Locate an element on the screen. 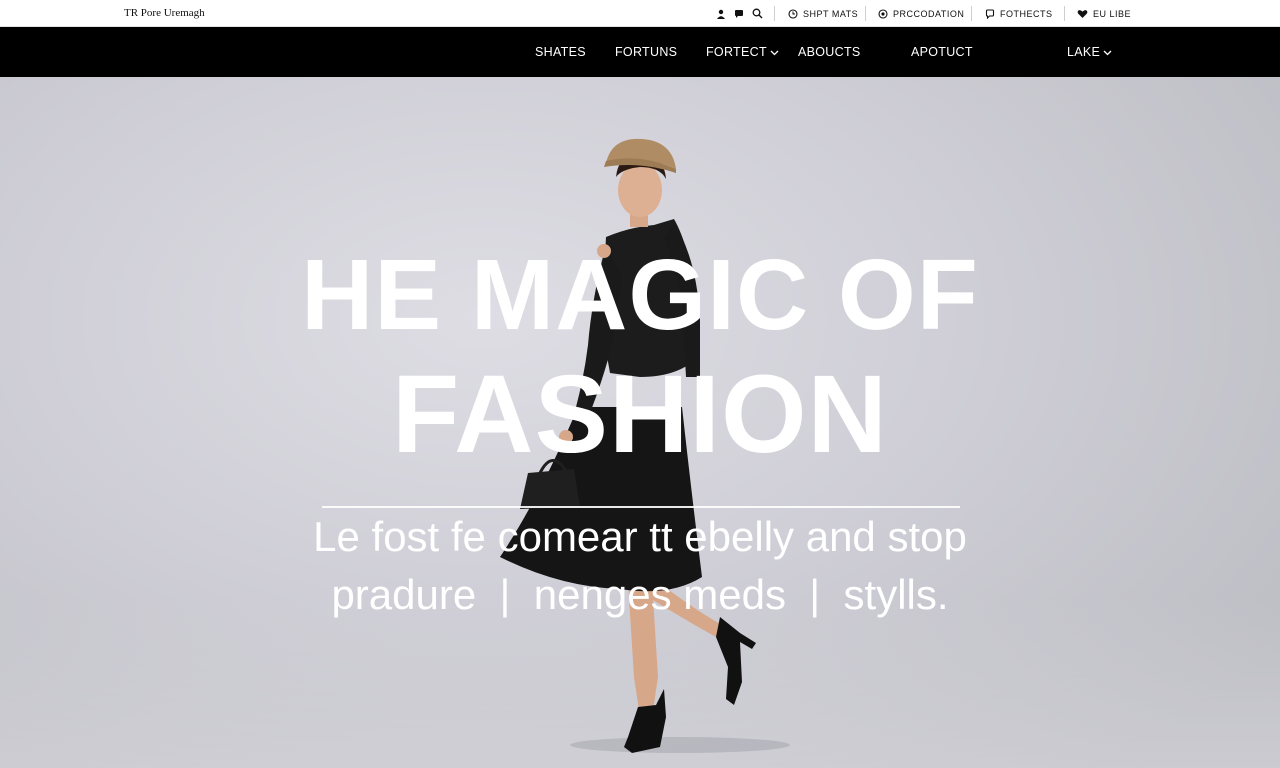 The image size is (1280, 768). nav-item-label: LAKE is located at coordinates (1084, 52).